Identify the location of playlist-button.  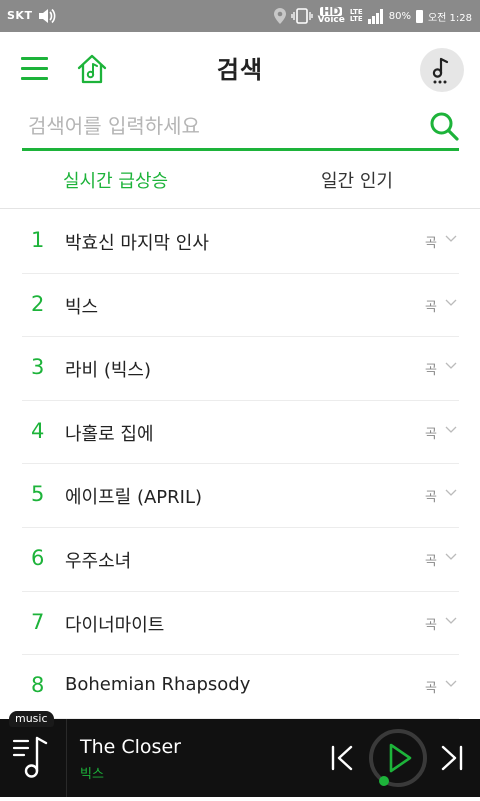
(33, 758).